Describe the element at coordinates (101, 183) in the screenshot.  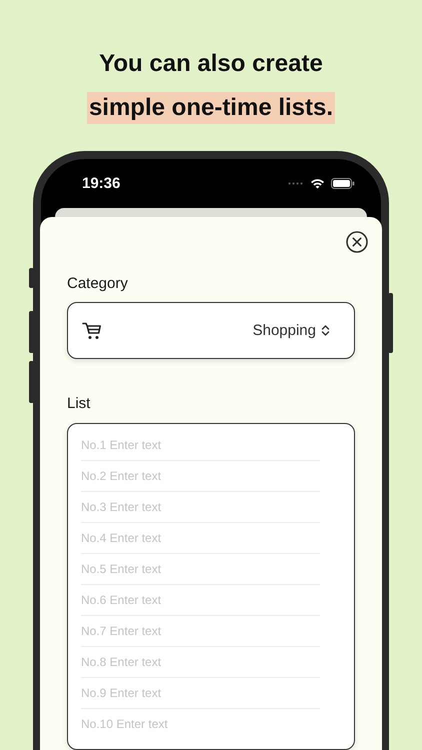
I see `status-time: 19:36` at that location.